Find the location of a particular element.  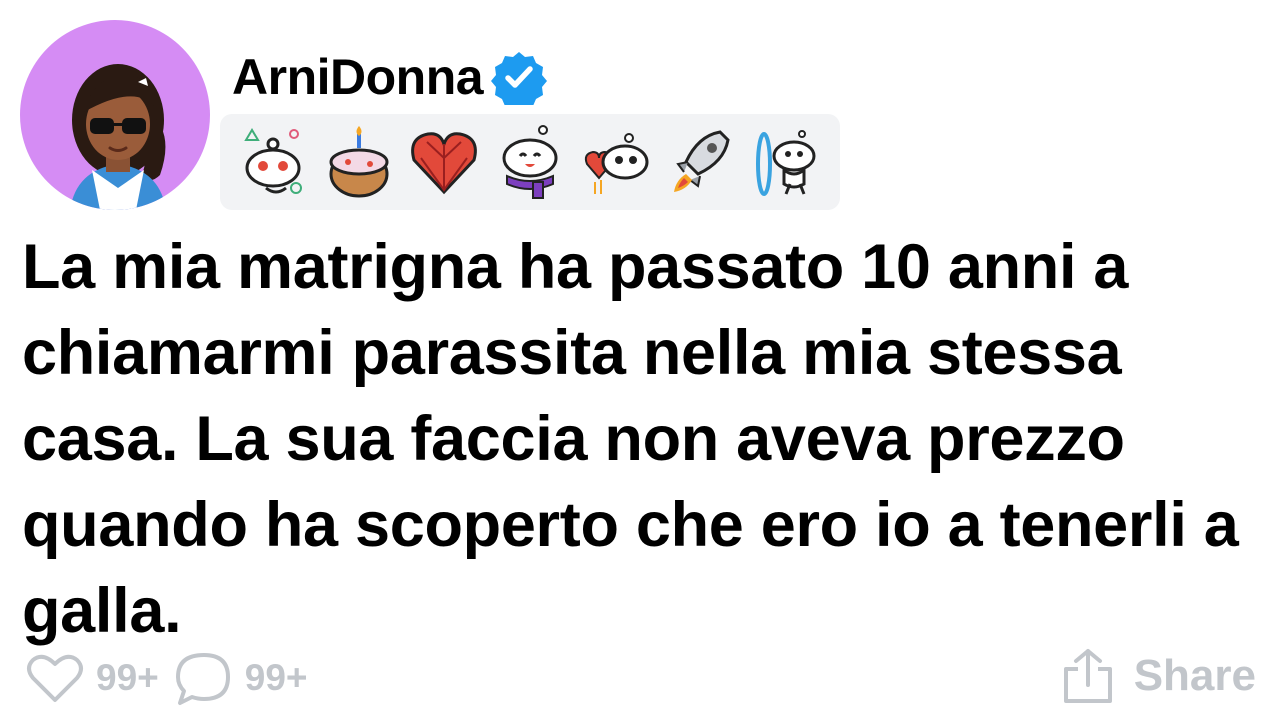

snoo-shapes-trophy-icon is located at coordinates (273, 162).